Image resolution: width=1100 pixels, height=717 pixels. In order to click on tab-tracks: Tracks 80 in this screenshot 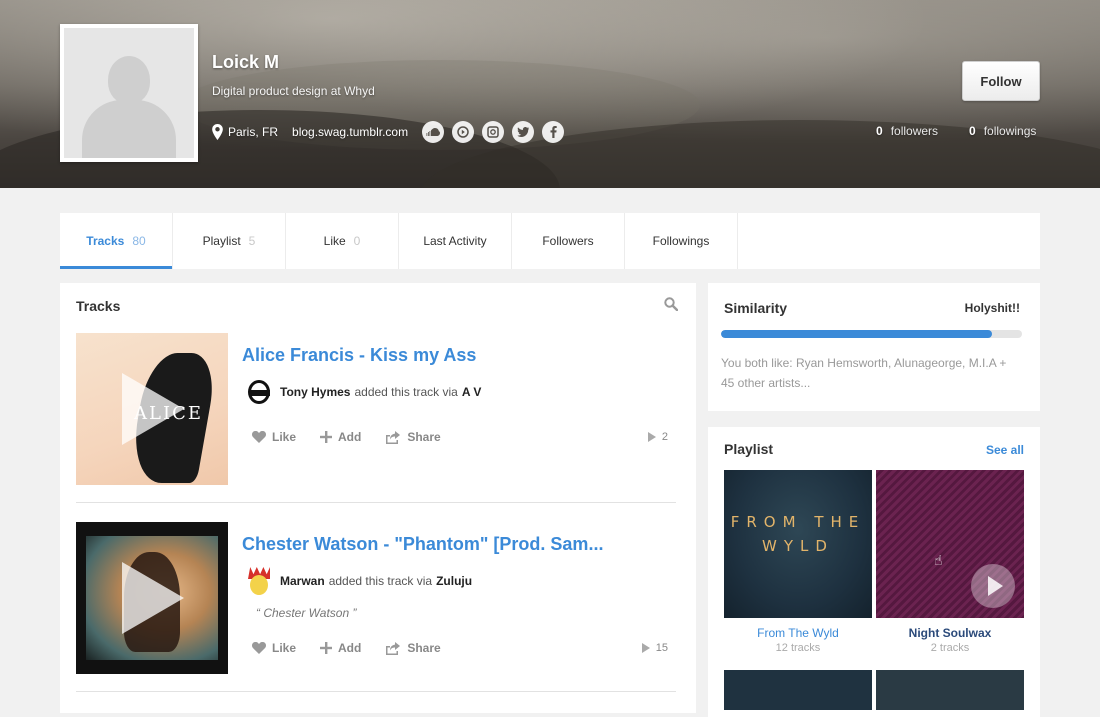, I will do `click(116, 241)`.